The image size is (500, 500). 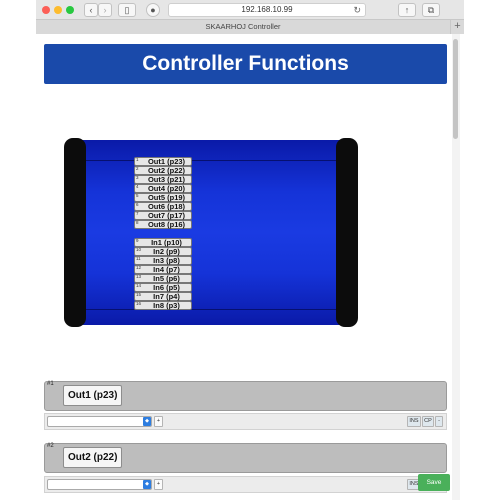 I want to click on function-index: #1, so click(x=50, y=384).